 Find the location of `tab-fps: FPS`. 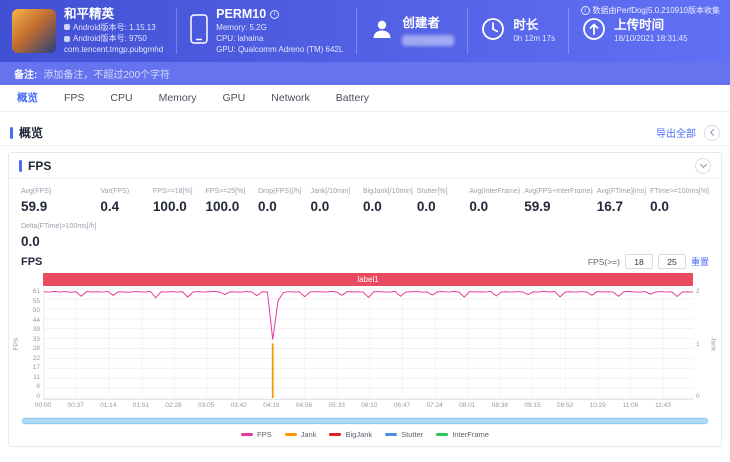

tab-fps: FPS is located at coordinates (74, 98).